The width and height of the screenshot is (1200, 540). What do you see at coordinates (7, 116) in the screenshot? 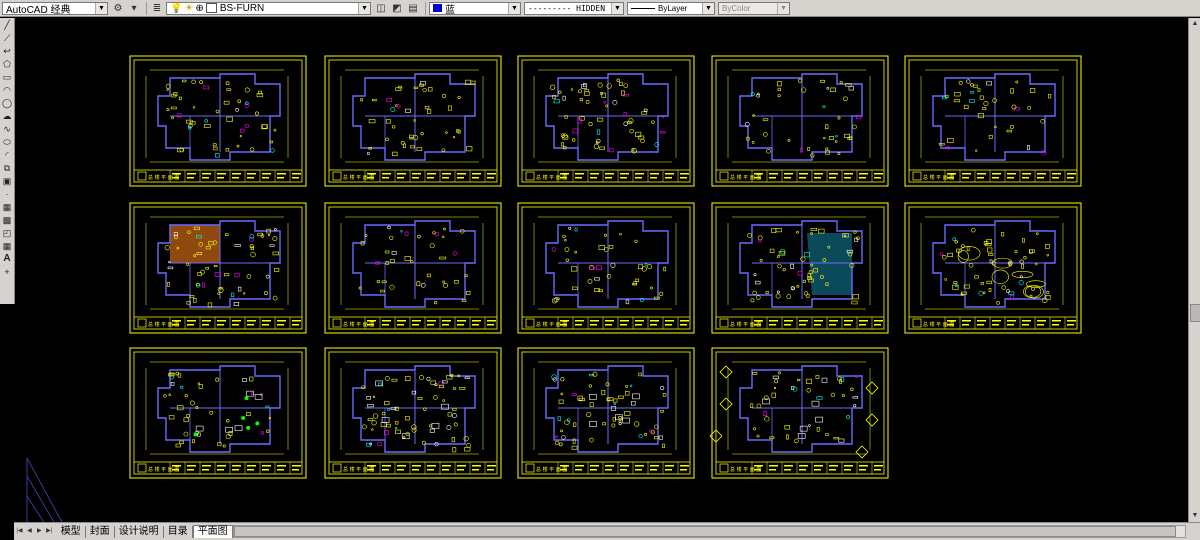
I see `revision-cloud-icon: ☁` at bounding box center [7, 116].